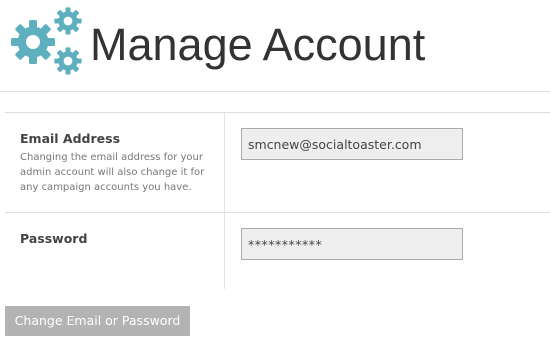  What do you see at coordinates (46, 41) in the screenshot?
I see `gears-icon` at bounding box center [46, 41].